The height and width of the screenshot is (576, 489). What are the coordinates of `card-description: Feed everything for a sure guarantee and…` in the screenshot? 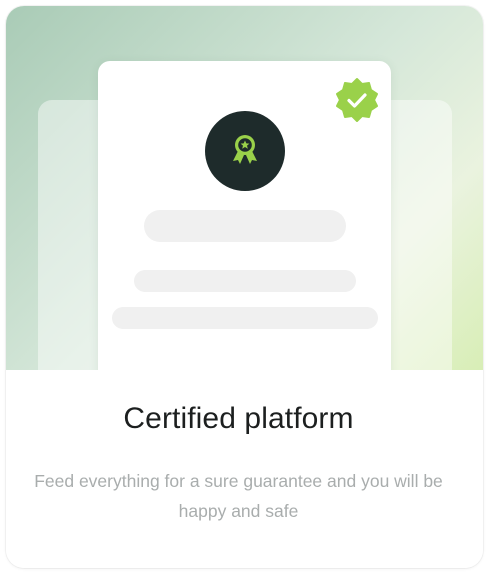 It's located at (238, 496).